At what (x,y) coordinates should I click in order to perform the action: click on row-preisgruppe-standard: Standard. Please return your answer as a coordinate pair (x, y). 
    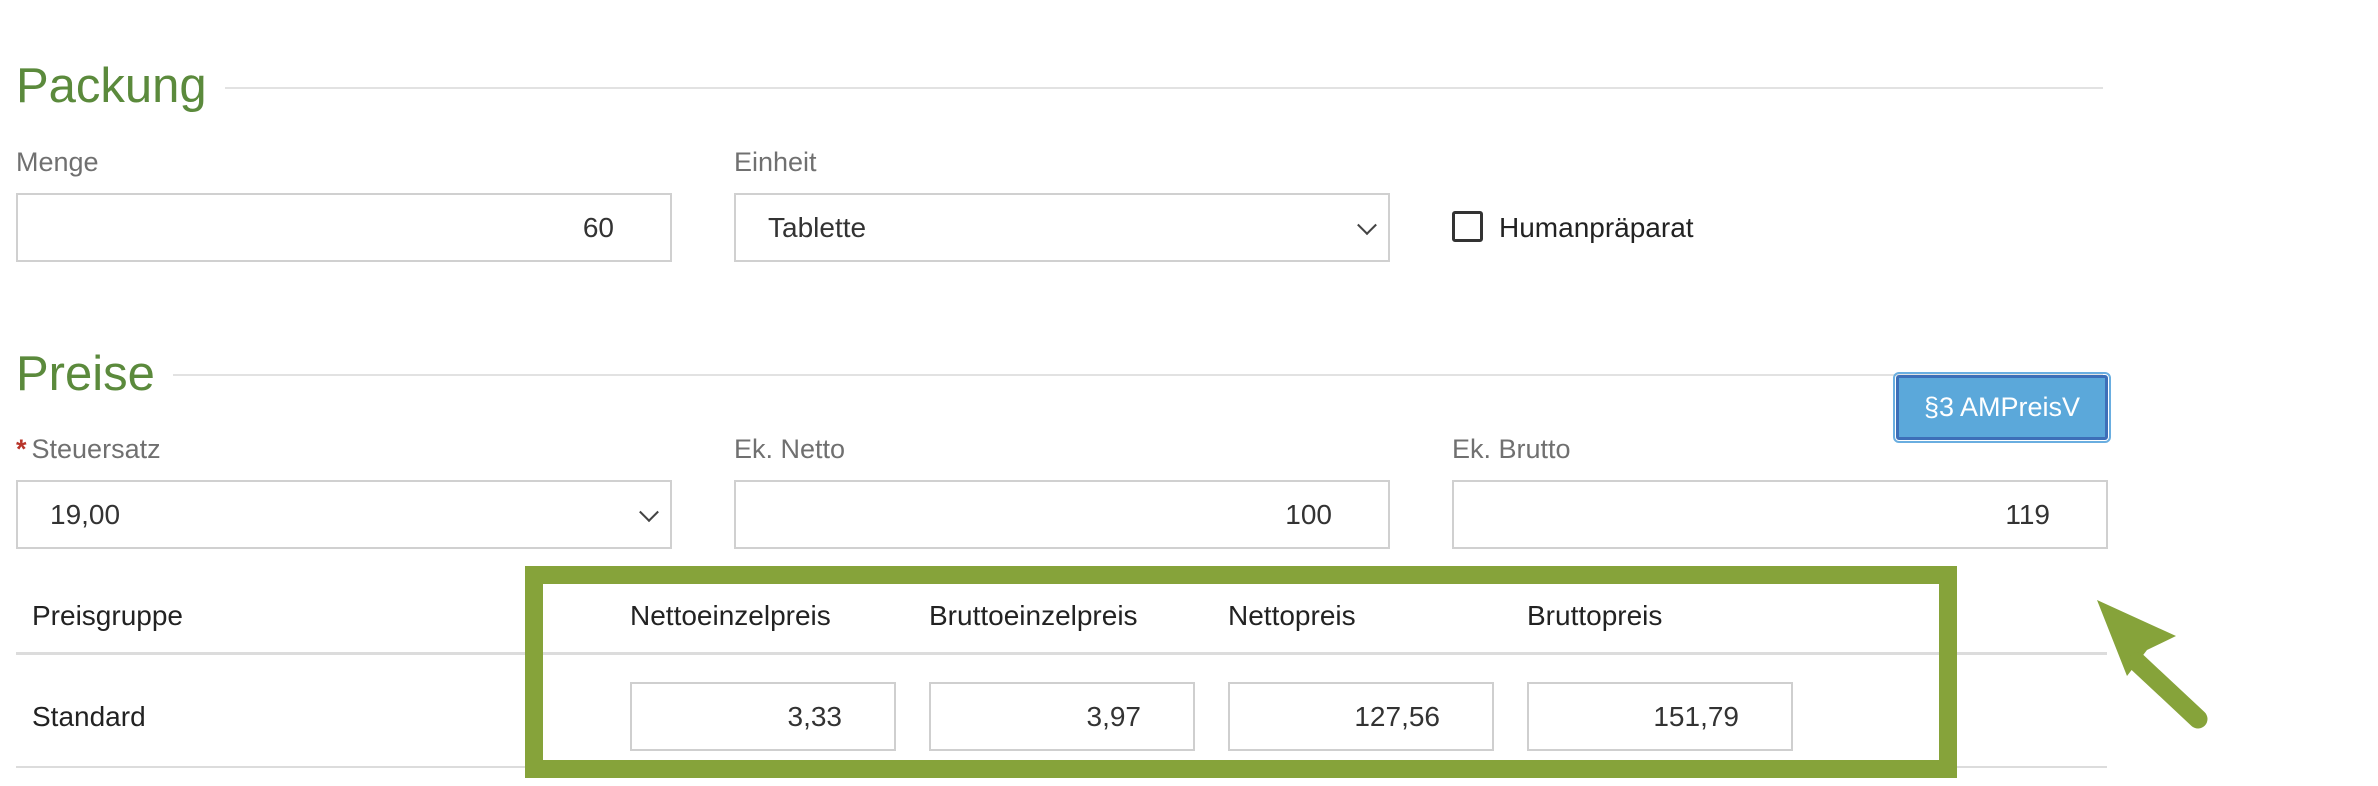
    Looking at the image, I should click on (89, 716).